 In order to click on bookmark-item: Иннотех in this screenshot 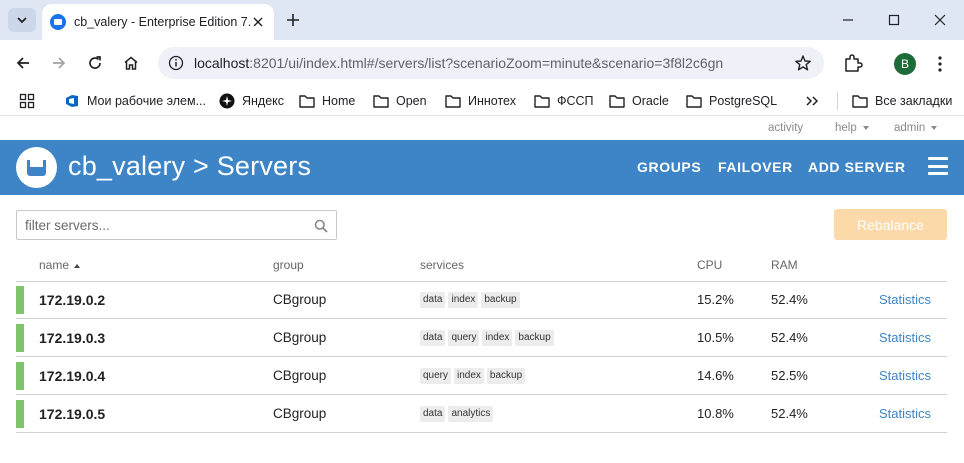, I will do `click(480, 101)`.